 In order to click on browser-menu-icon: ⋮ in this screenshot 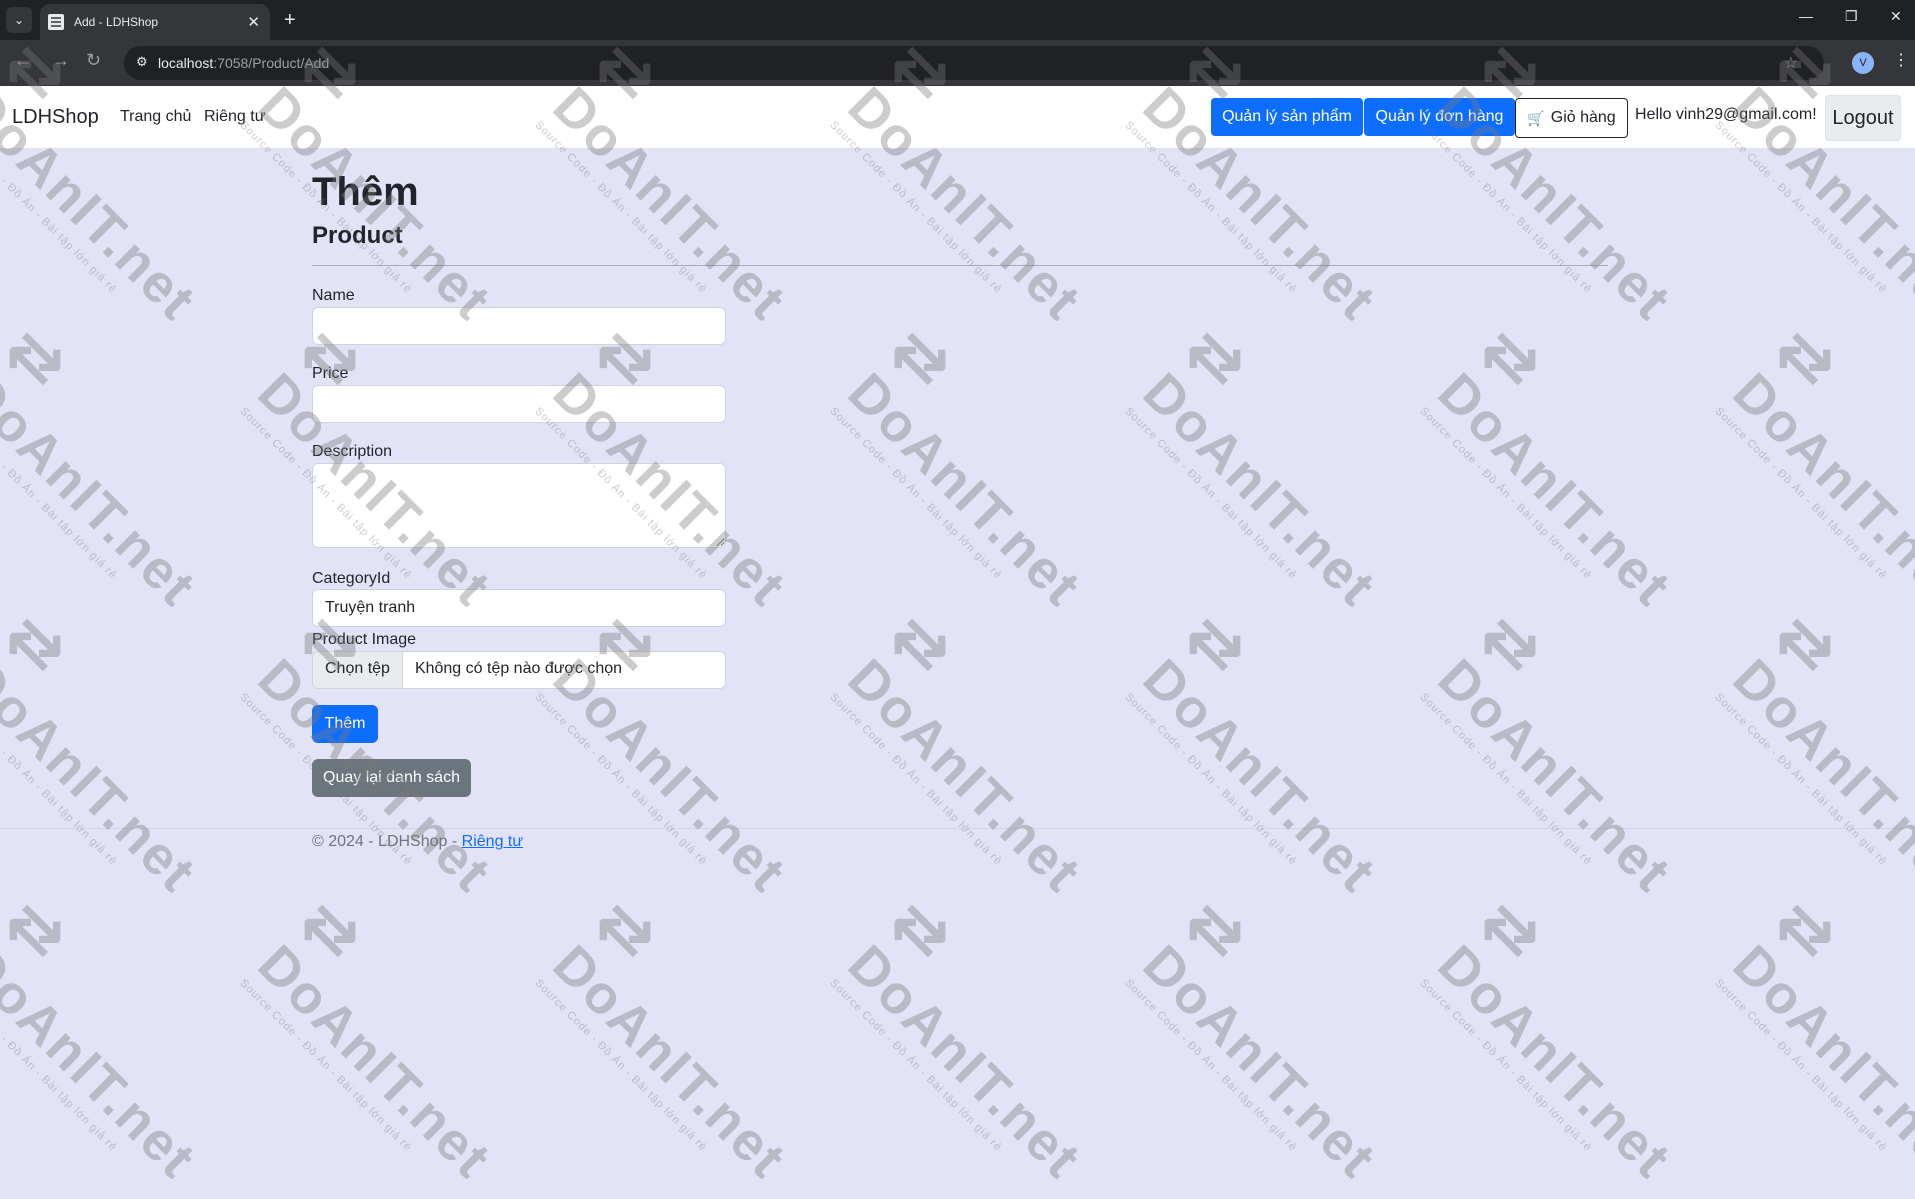, I will do `click(1901, 60)`.